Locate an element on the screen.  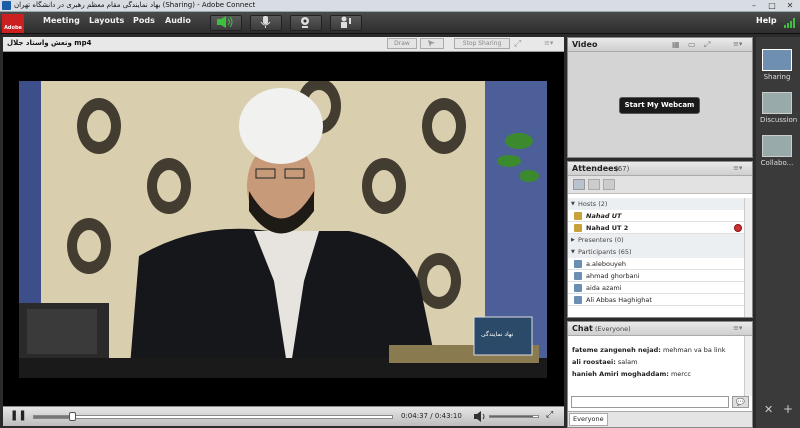
seek-bar is located at coordinates (213, 417).